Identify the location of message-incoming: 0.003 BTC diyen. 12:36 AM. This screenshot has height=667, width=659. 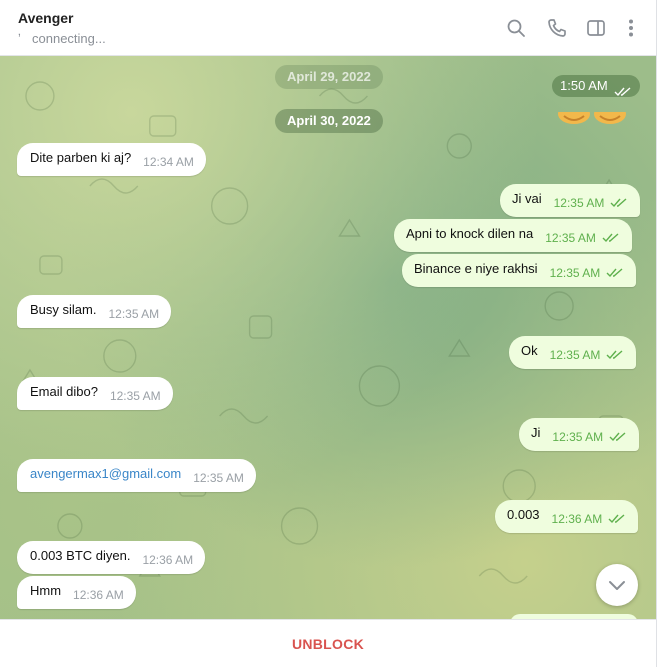
(111, 557).